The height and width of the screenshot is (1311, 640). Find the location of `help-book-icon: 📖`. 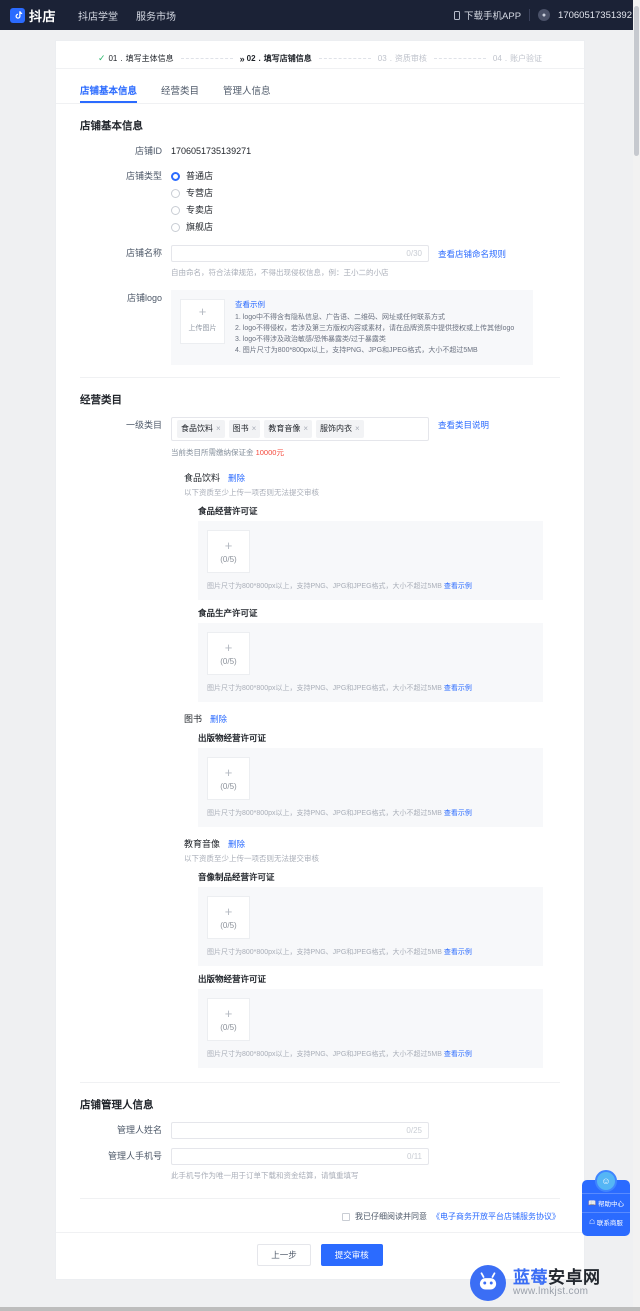

help-book-icon: 📖 is located at coordinates (592, 1203).